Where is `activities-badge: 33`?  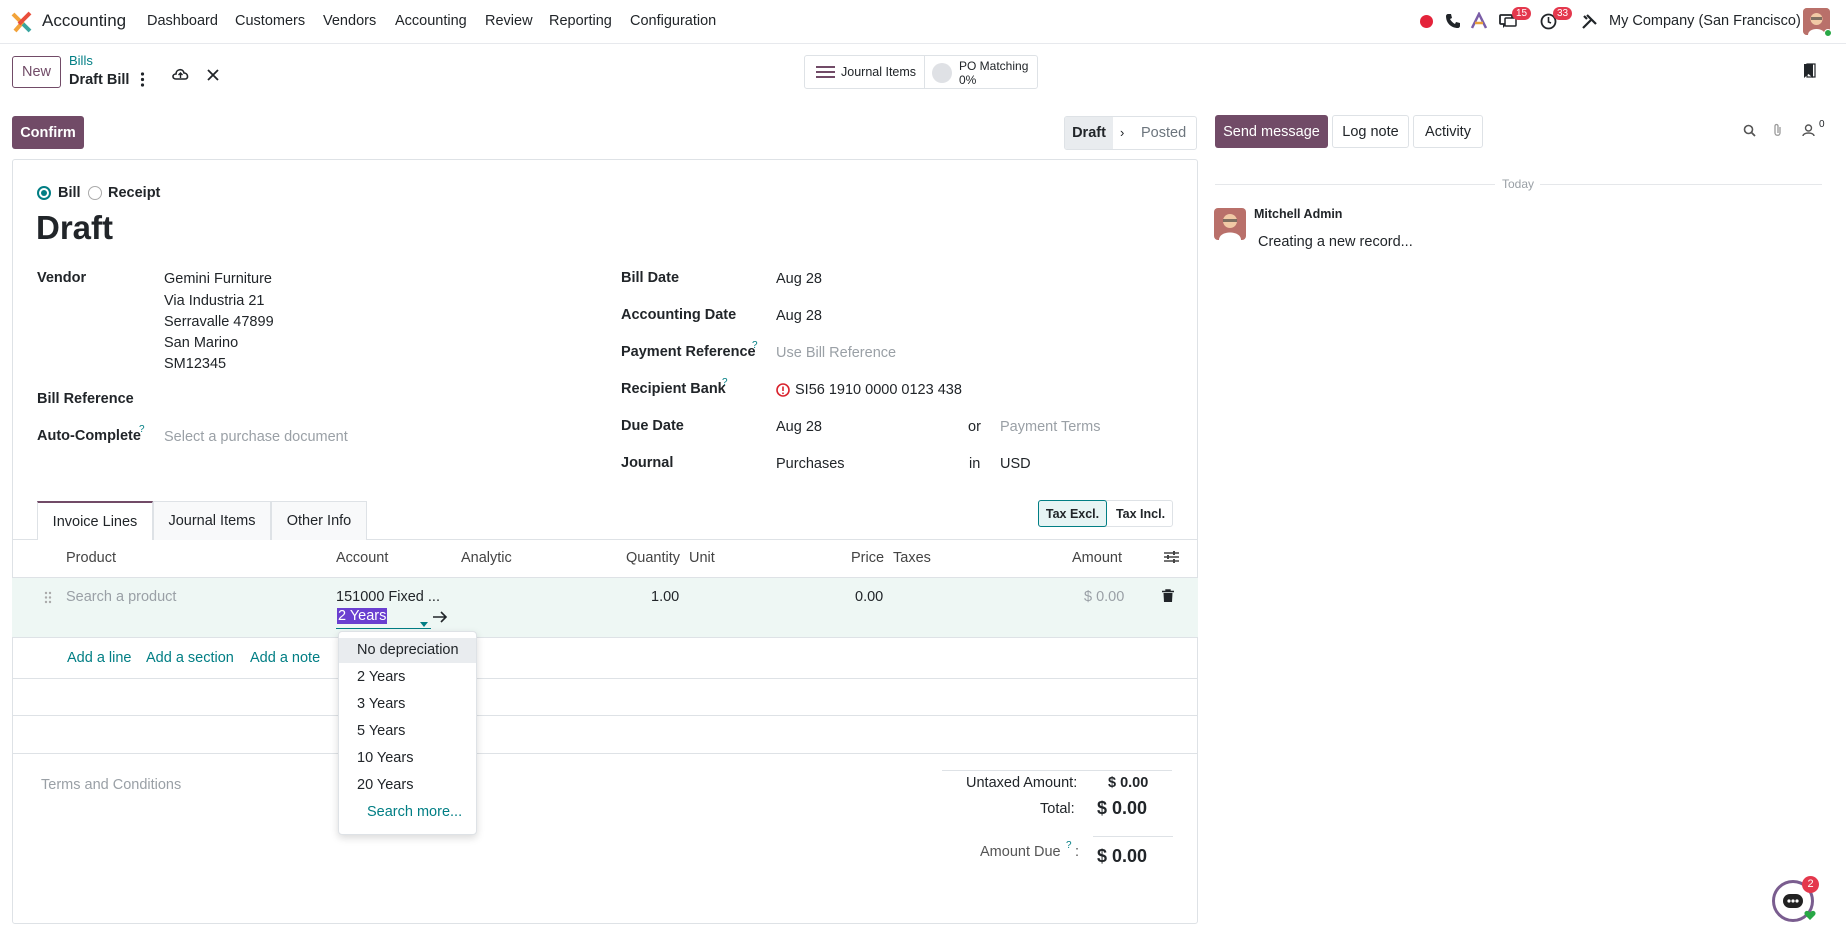 activities-badge: 33 is located at coordinates (1563, 13).